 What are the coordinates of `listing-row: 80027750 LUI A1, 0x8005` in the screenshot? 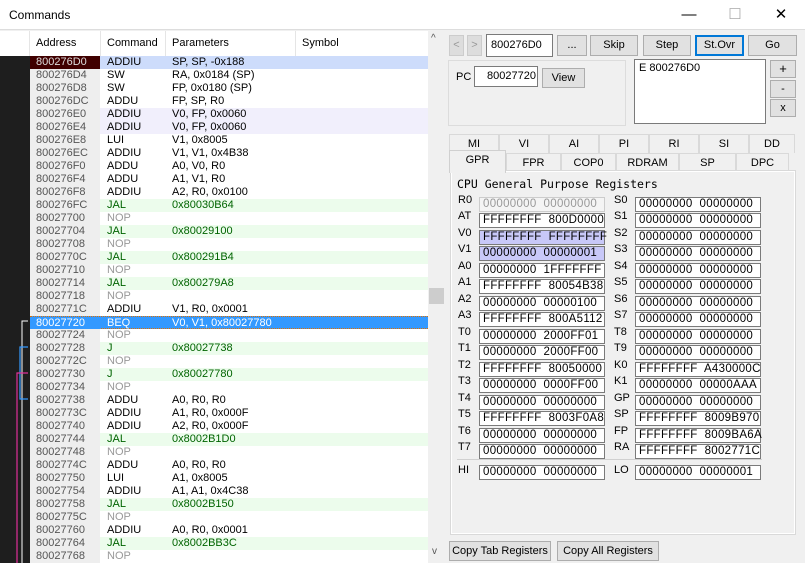 It's located at (229, 478).